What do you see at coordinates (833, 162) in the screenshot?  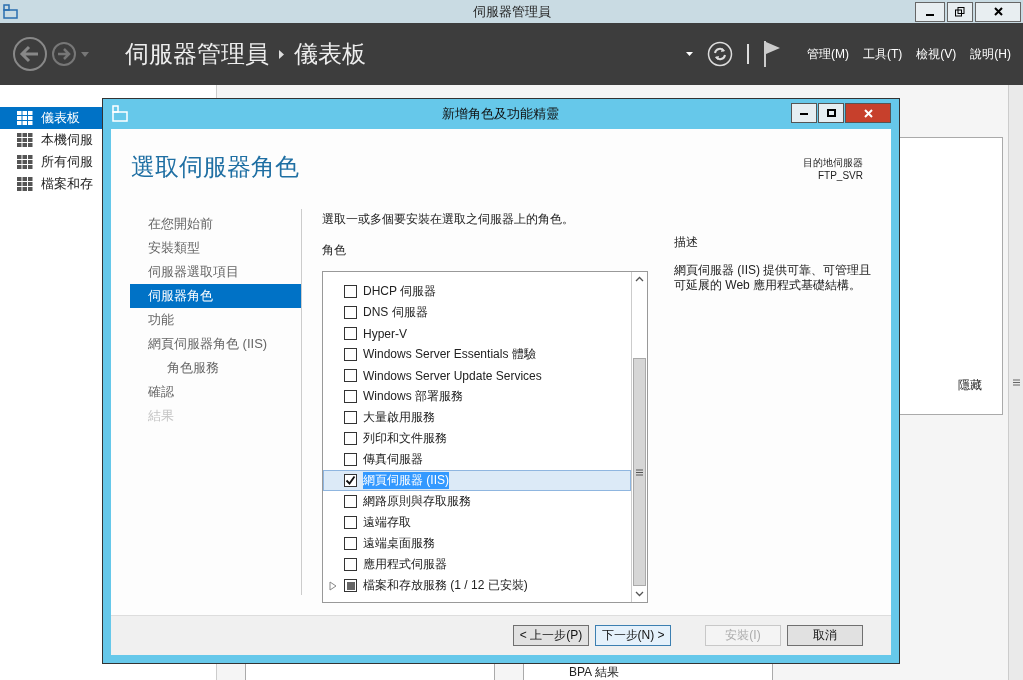 I see `destination-label: 目的地伺服器` at bounding box center [833, 162].